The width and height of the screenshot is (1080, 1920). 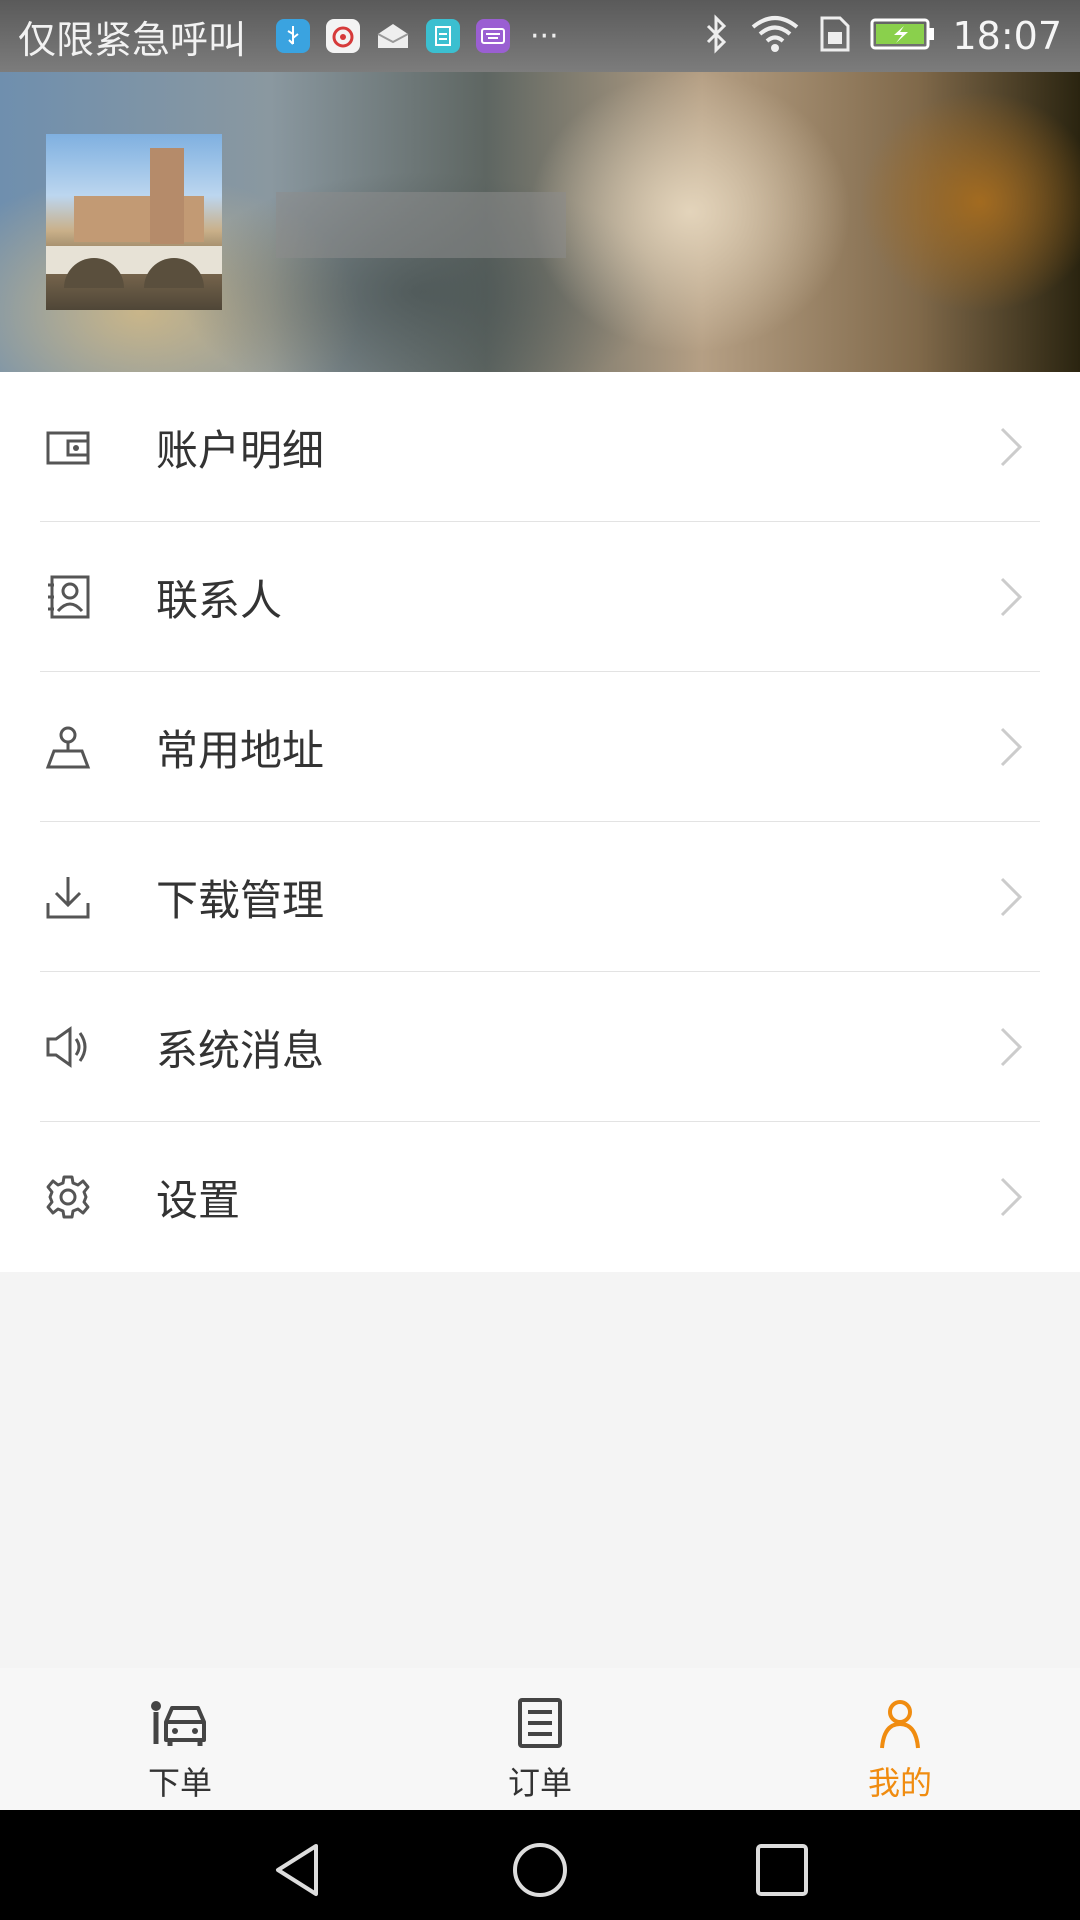 What do you see at coordinates (240, 900) in the screenshot?
I see `menu-item-label: 下载管理` at bounding box center [240, 900].